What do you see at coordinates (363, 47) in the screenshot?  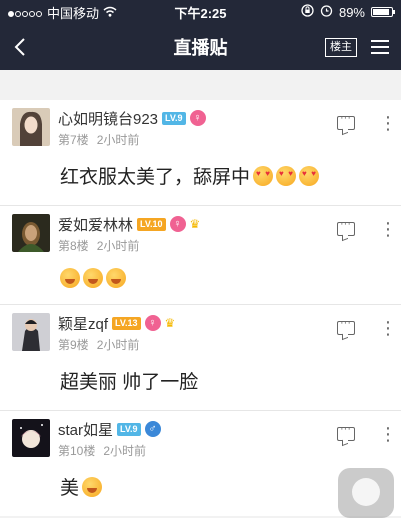 I see `nav-actions: 楼主` at bounding box center [363, 47].